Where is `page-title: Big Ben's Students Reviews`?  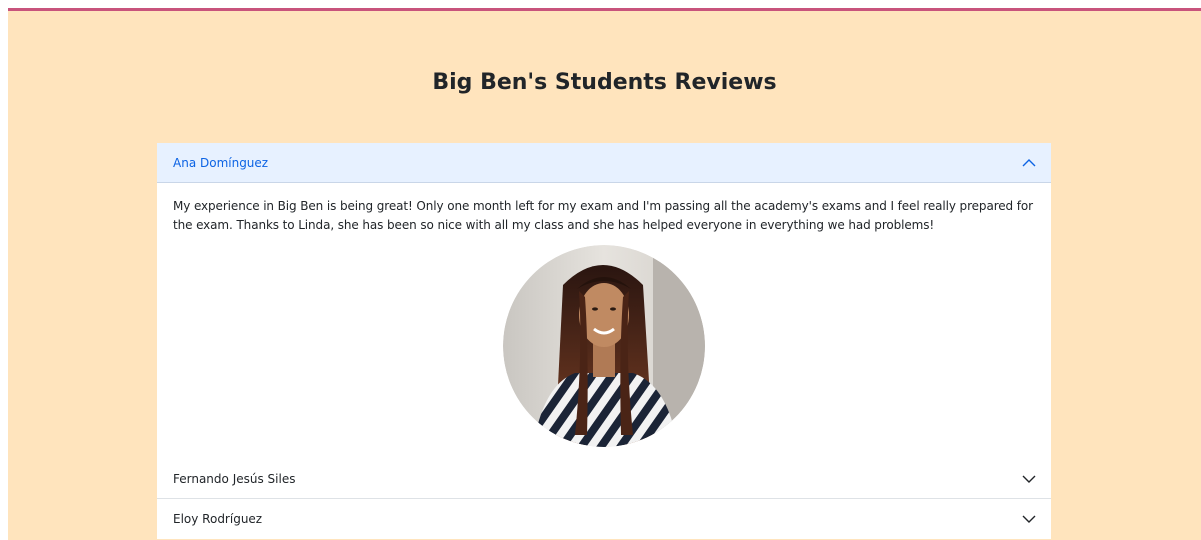 page-title: Big Ben's Students Reviews is located at coordinates (604, 82).